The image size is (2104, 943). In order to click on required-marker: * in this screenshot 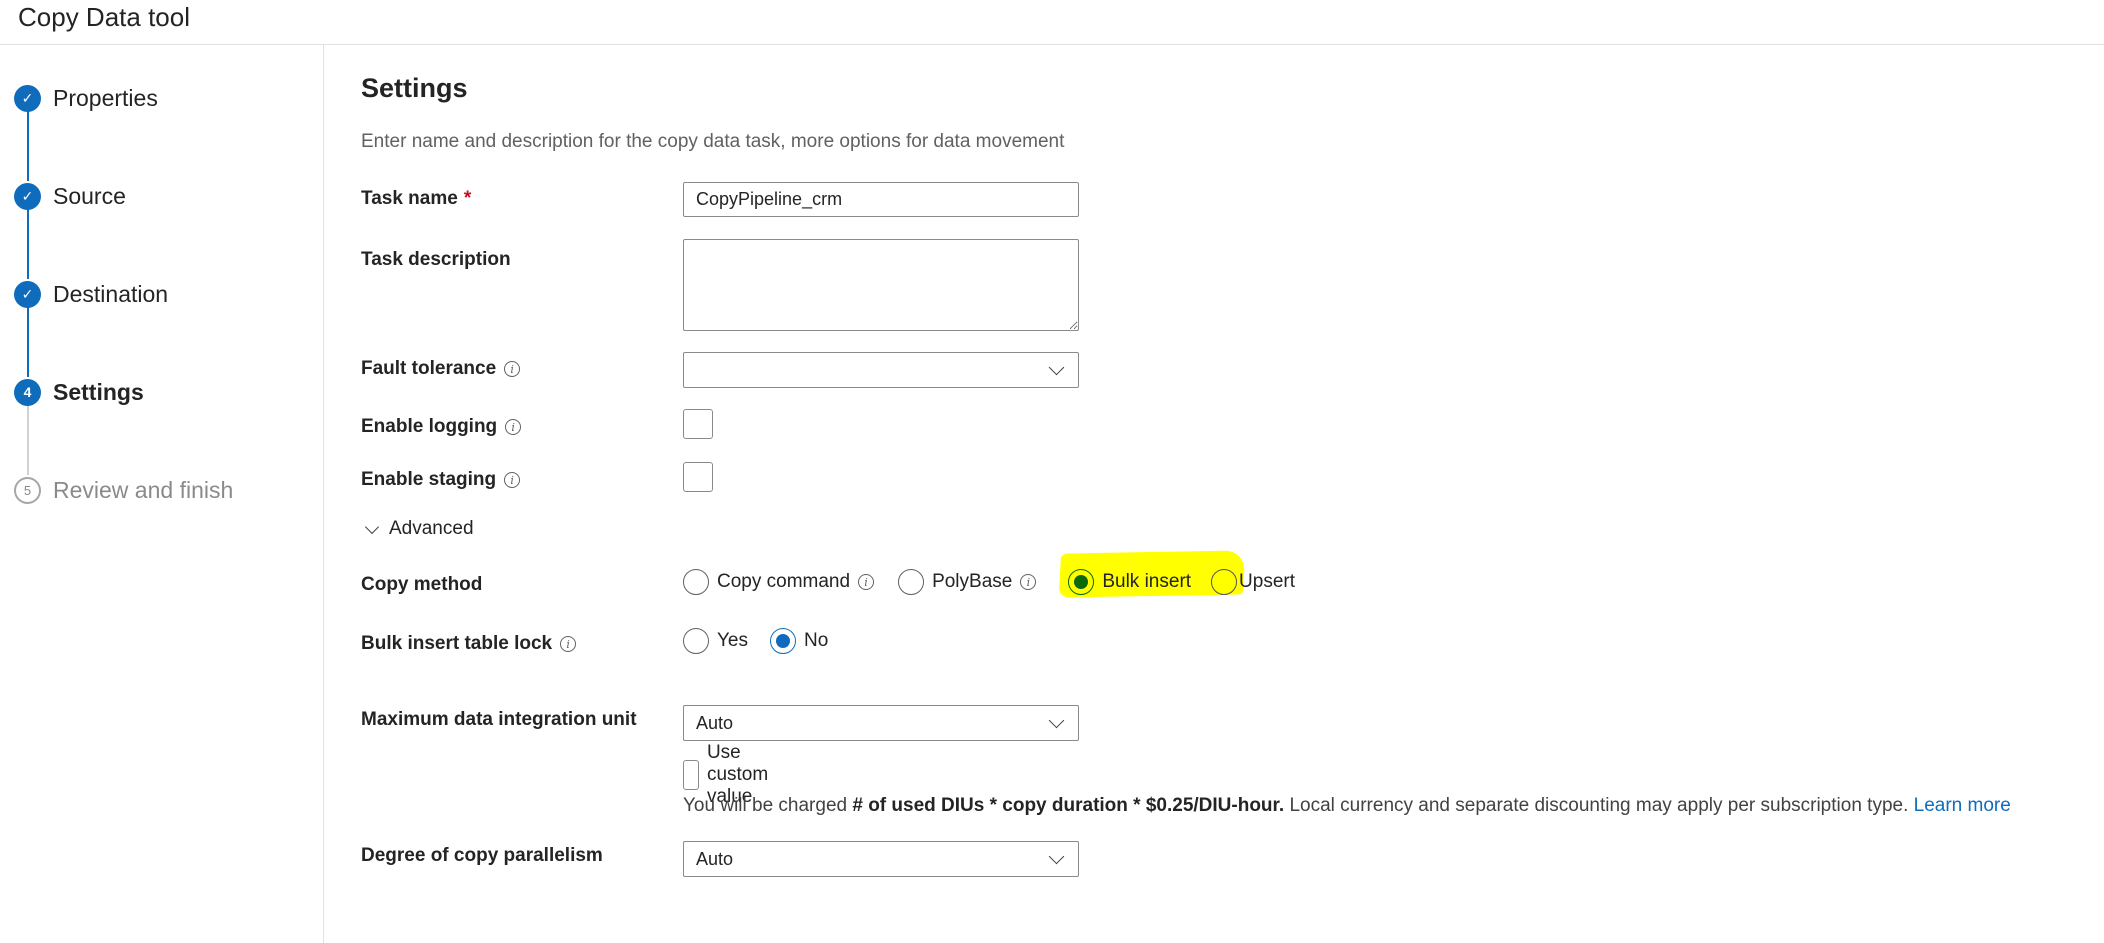, I will do `click(467, 198)`.